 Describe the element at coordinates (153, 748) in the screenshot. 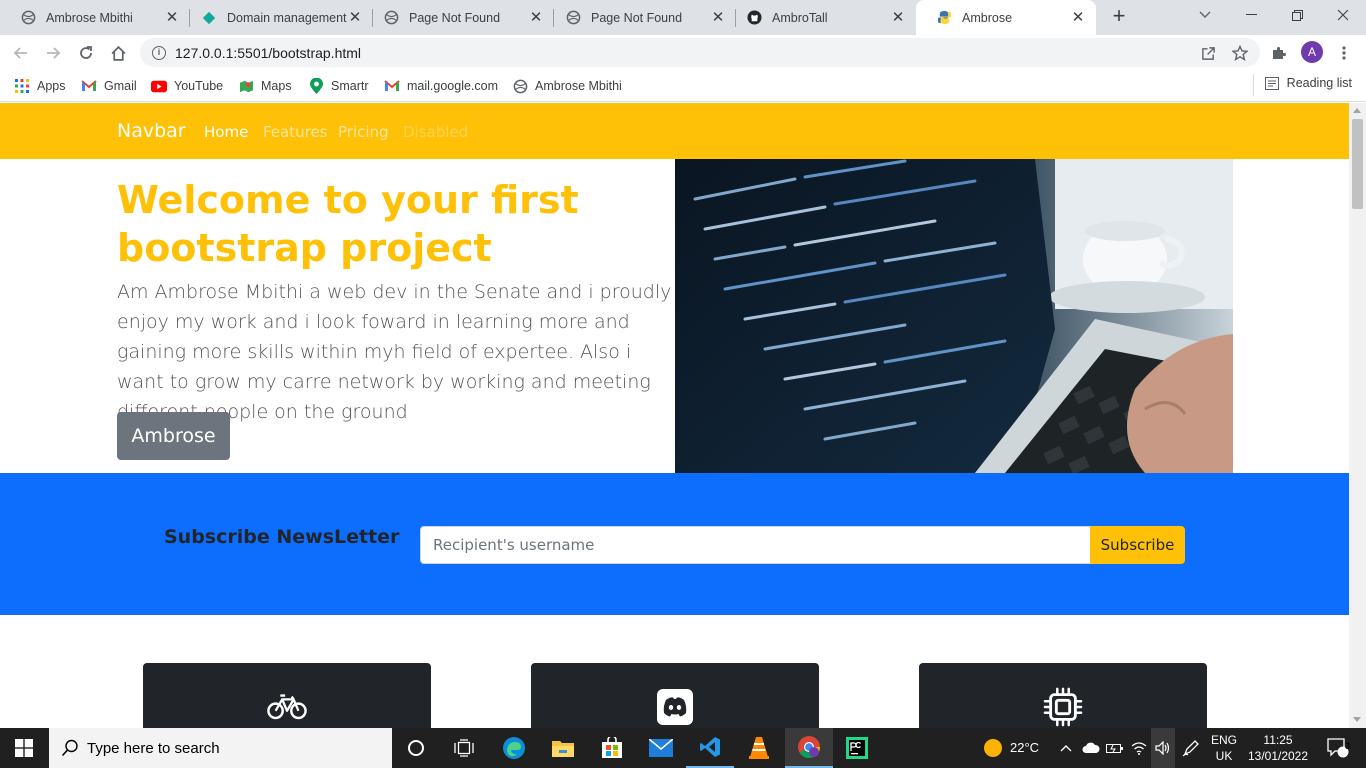

I see `taskbar-search-placeholder: Type here to search` at that location.